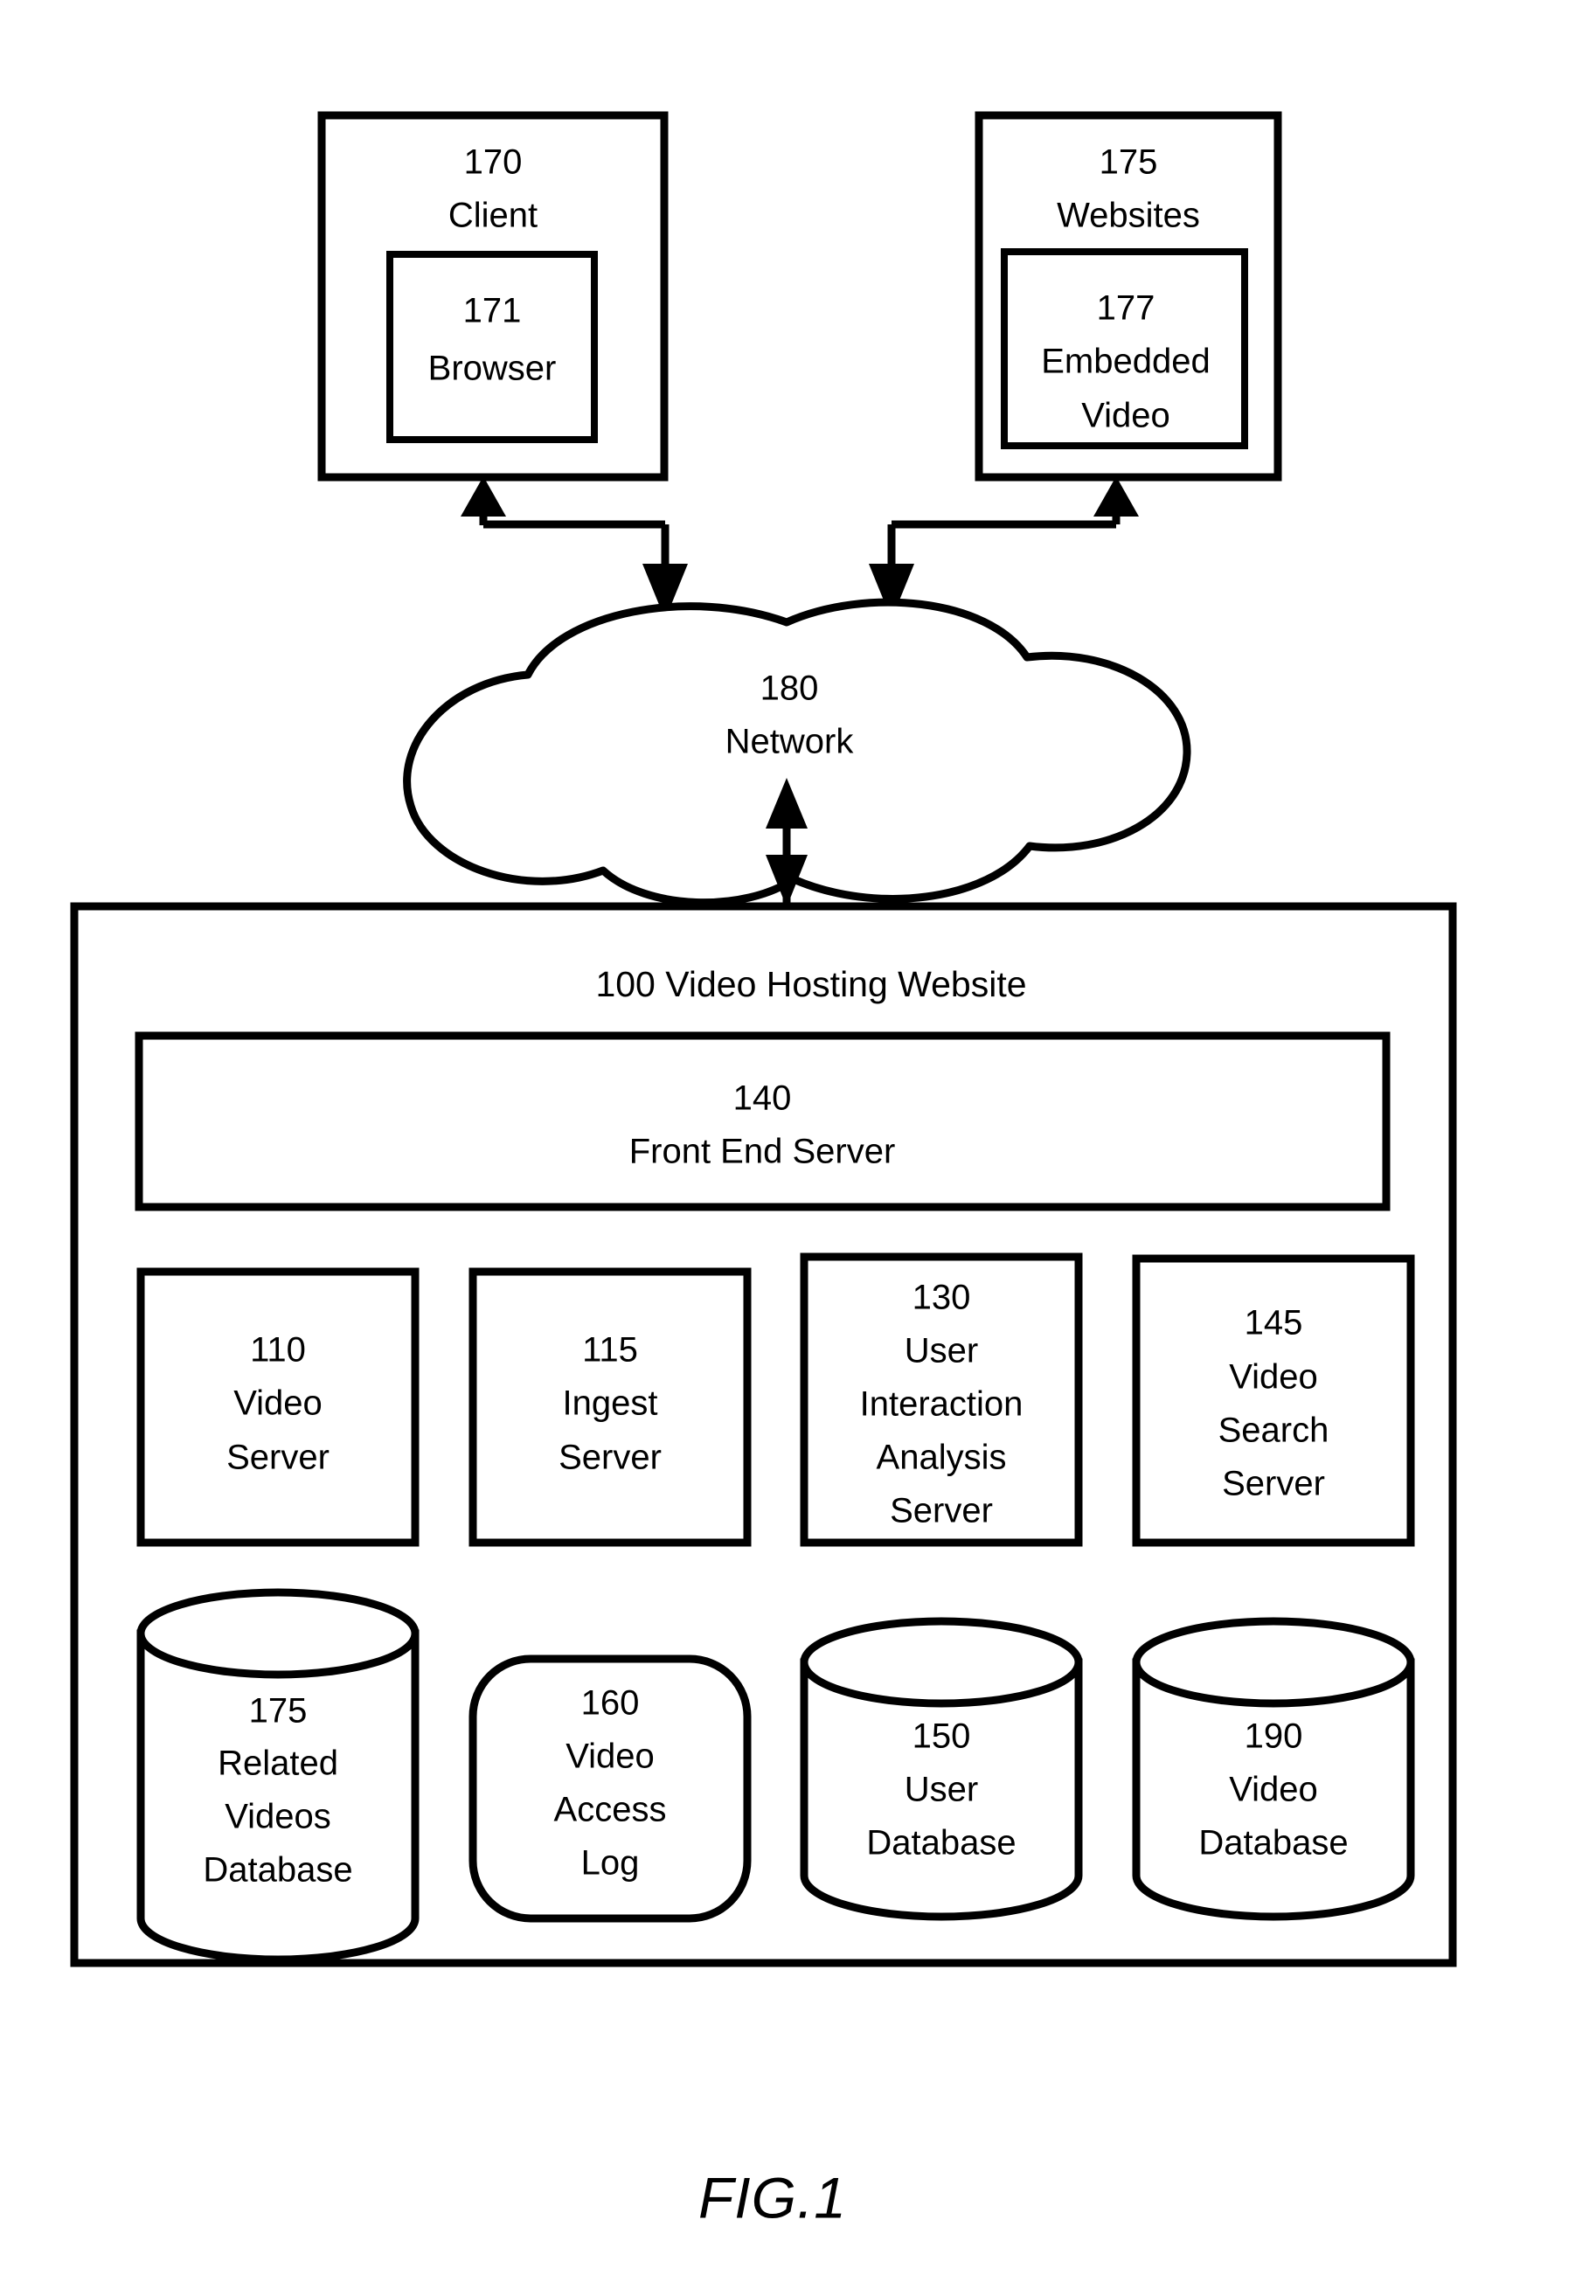 The width and height of the screenshot is (1596, 2296). Describe the element at coordinates (610, 1458) in the screenshot. I see `server-line-1-1: Server` at that location.